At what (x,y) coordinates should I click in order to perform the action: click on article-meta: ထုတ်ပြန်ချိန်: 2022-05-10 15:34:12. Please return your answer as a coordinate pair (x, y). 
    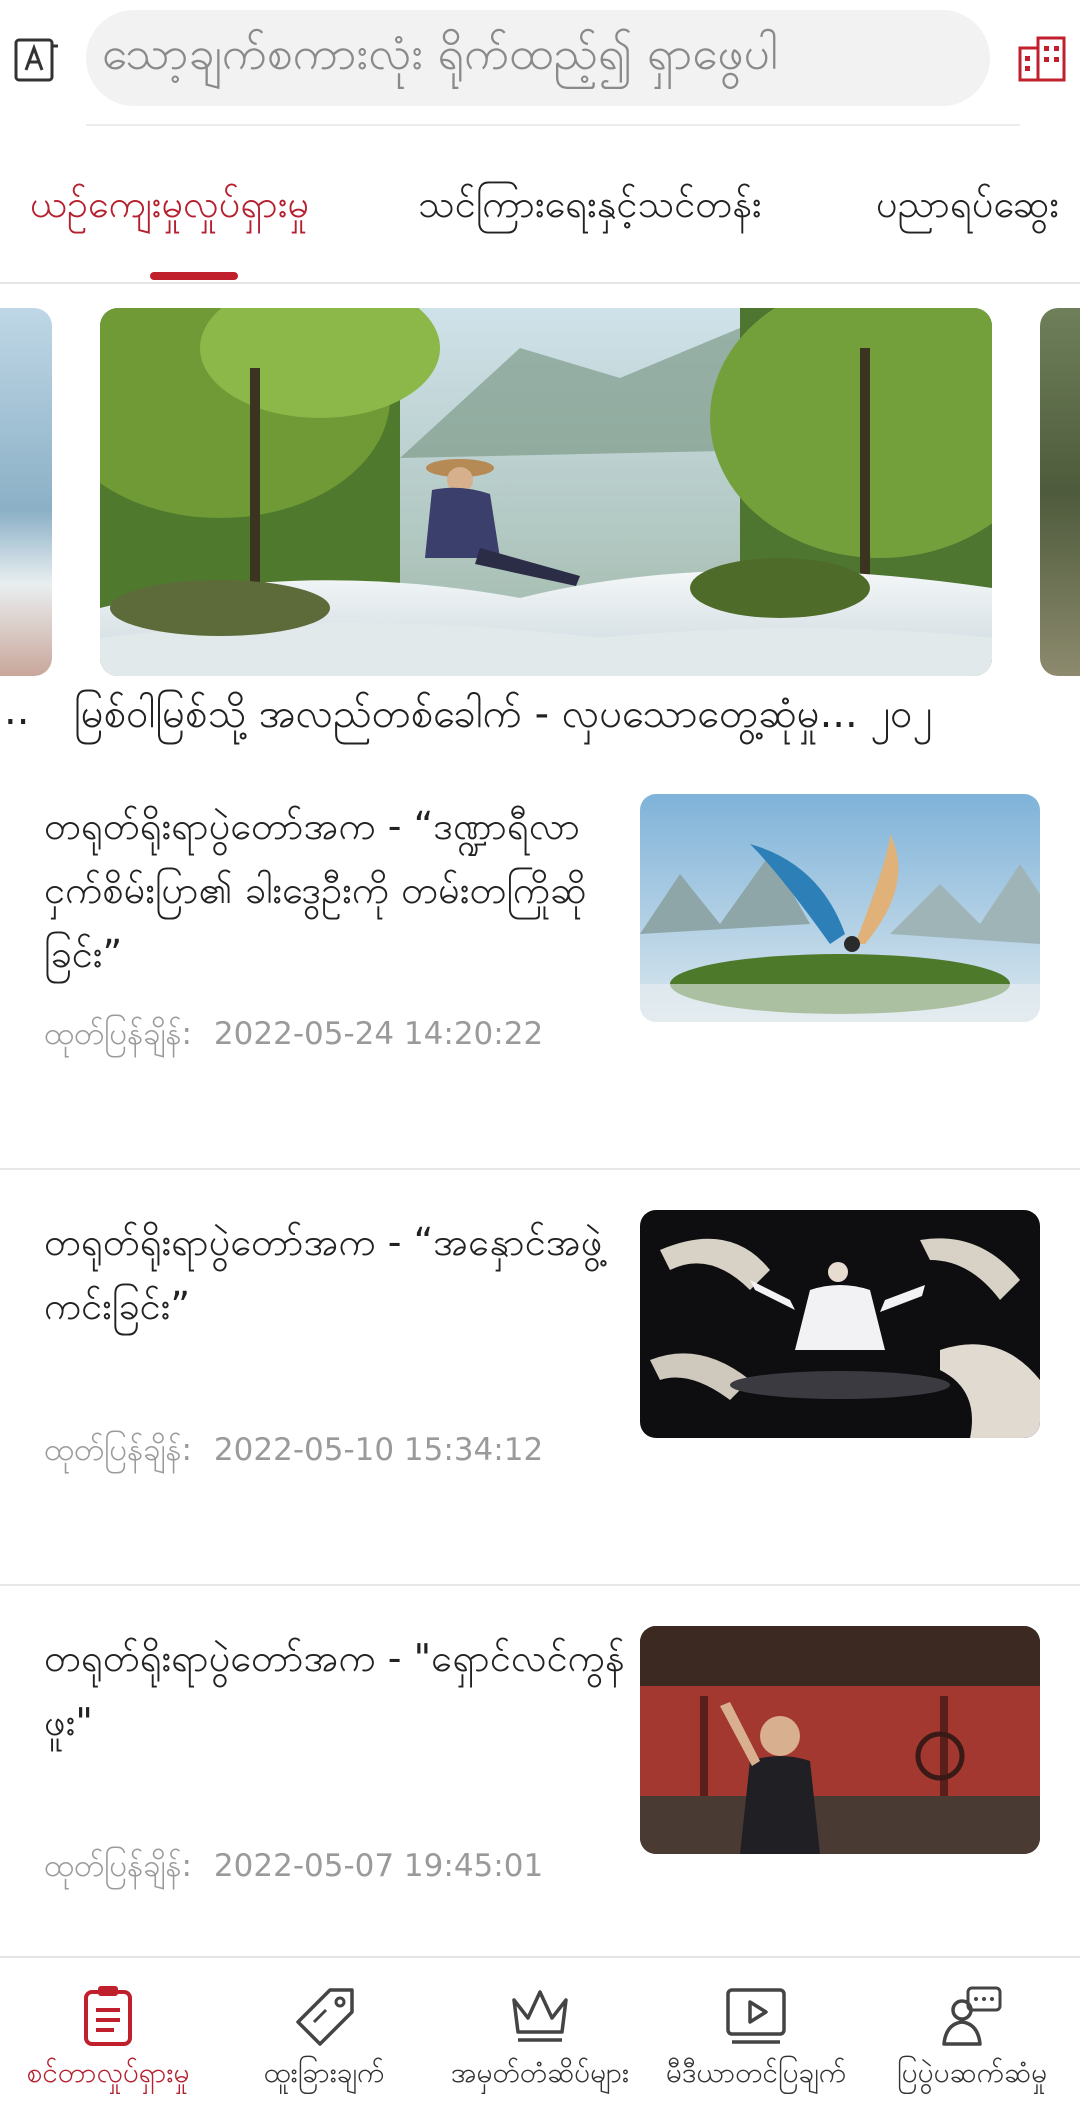
    Looking at the image, I should click on (293, 1453).